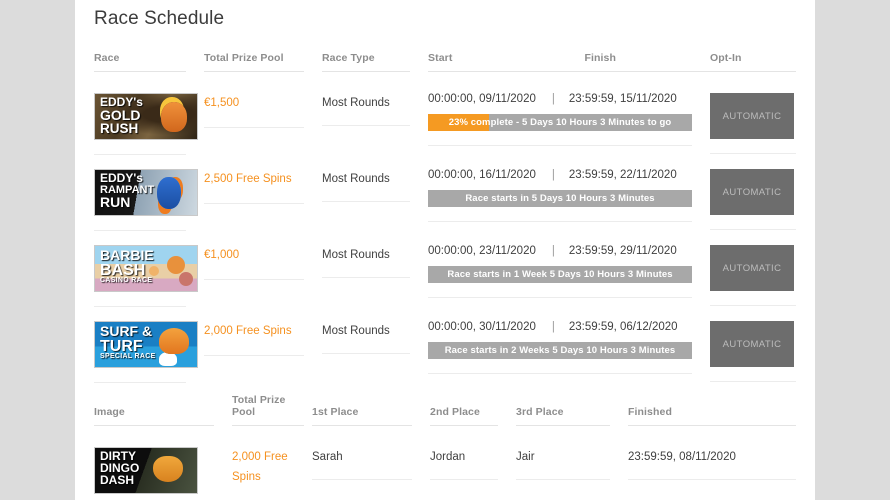  I want to click on column-header-2nd-place: 2nd Place, so click(473, 413).